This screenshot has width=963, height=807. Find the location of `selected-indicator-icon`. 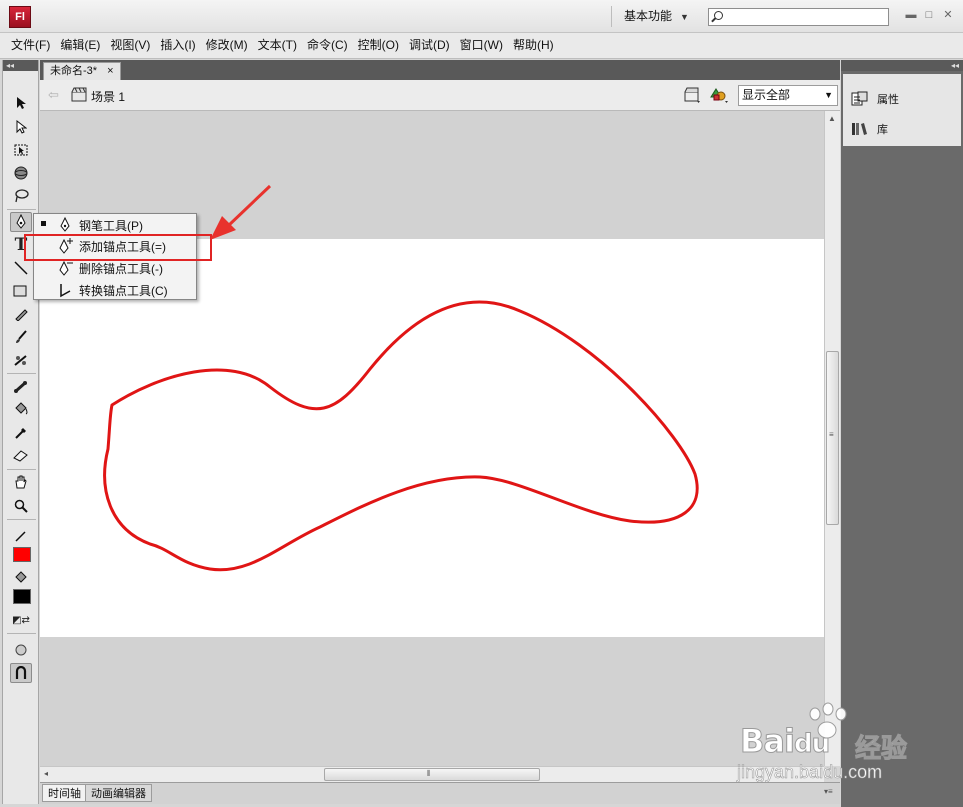

selected-indicator-icon is located at coordinates (43, 223).